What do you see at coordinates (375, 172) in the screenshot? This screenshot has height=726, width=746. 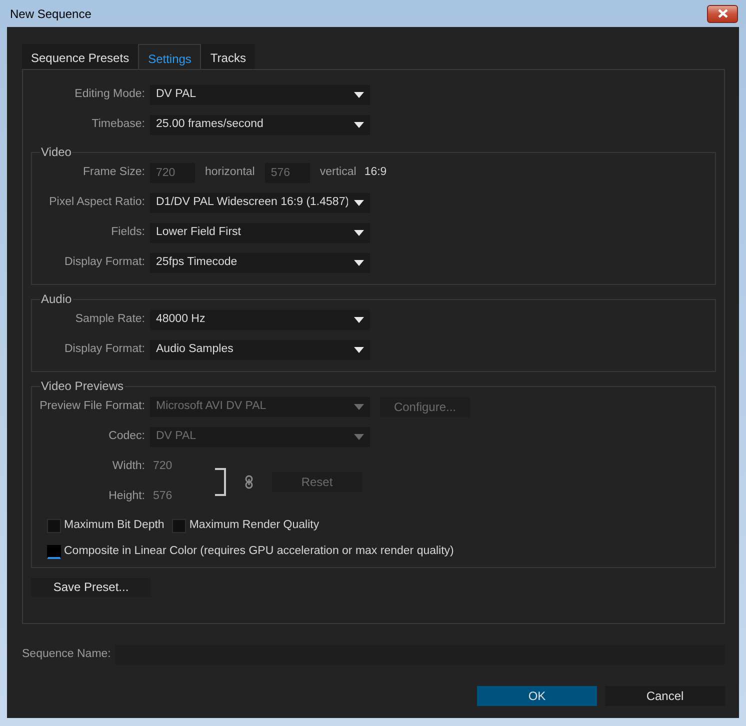 I see `aspect-ratio-text: 16:9` at bounding box center [375, 172].